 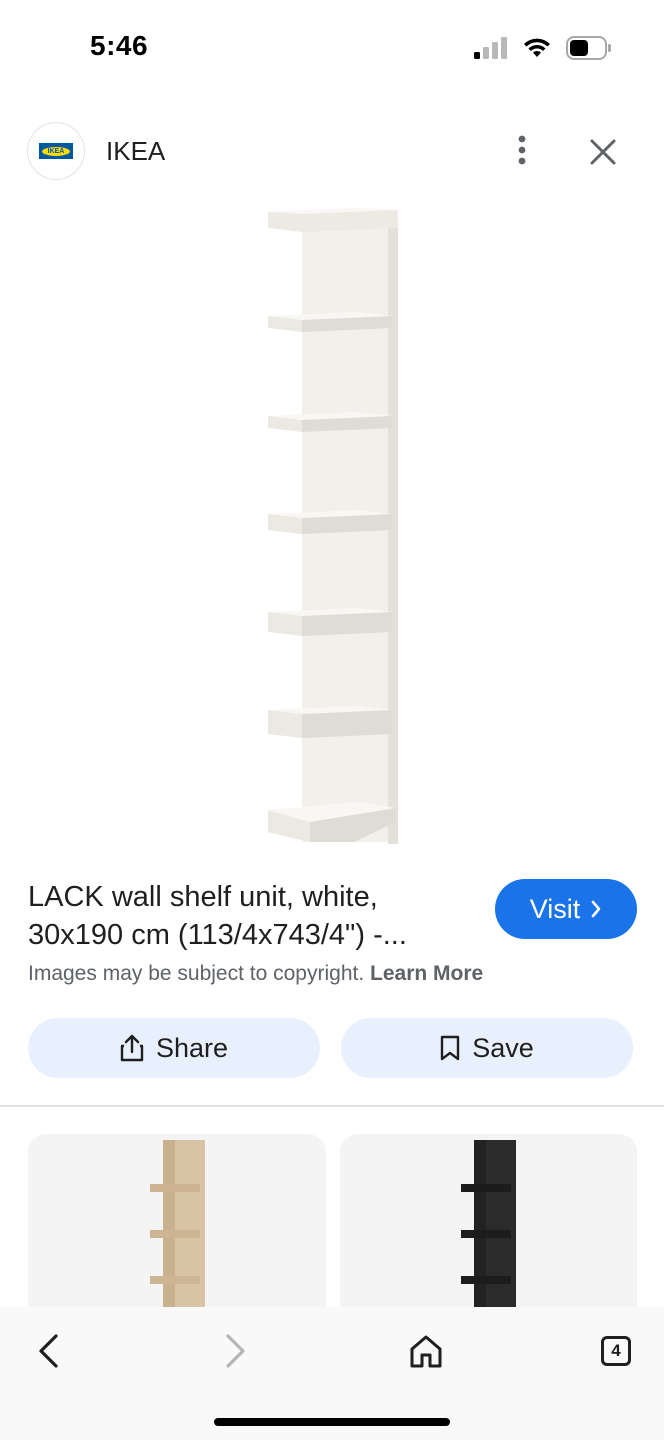 What do you see at coordinates (332, 151) in the screenshot?
I see `header: IKEA IKEA` at bounding box center [332, 151].